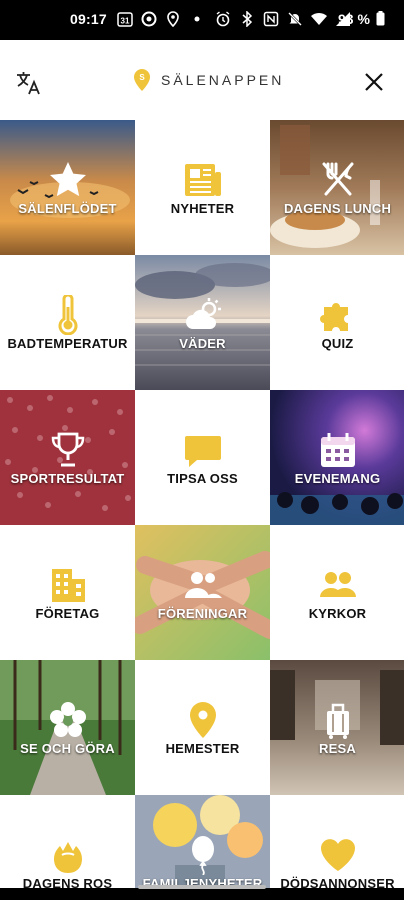 The height and width of the screenshot is (900, 404). What do you see at coordinates (161, 19) in the screenshot?
I see `status-left-icons: 31` at bounding box center [161, 19].